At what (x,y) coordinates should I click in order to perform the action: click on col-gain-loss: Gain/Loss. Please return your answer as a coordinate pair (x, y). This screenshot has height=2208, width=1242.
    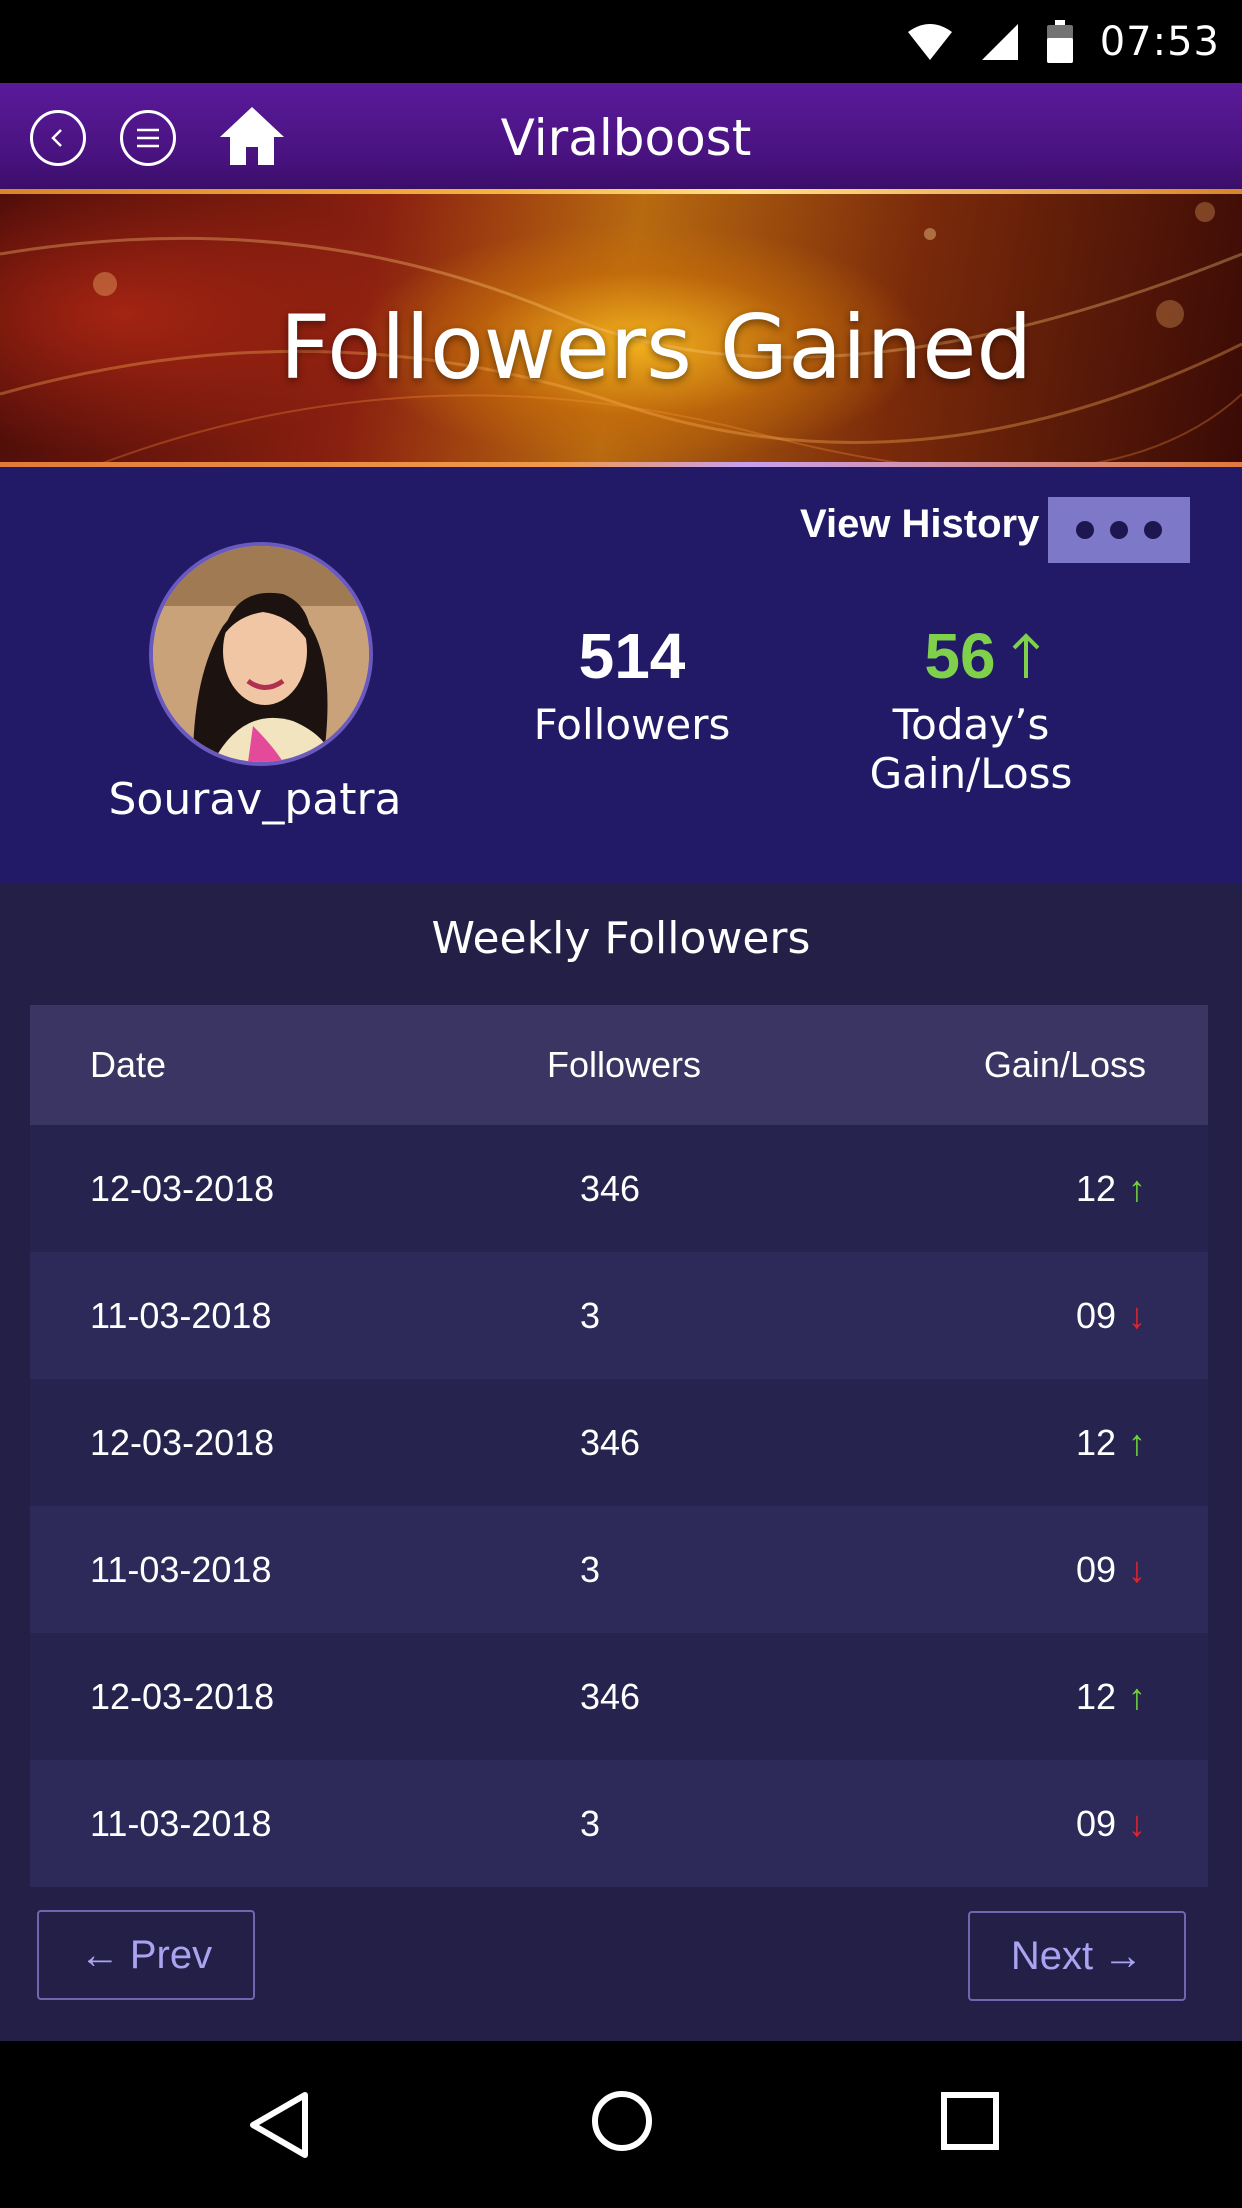
    Looking at the image, I should click on (1064, 1064).